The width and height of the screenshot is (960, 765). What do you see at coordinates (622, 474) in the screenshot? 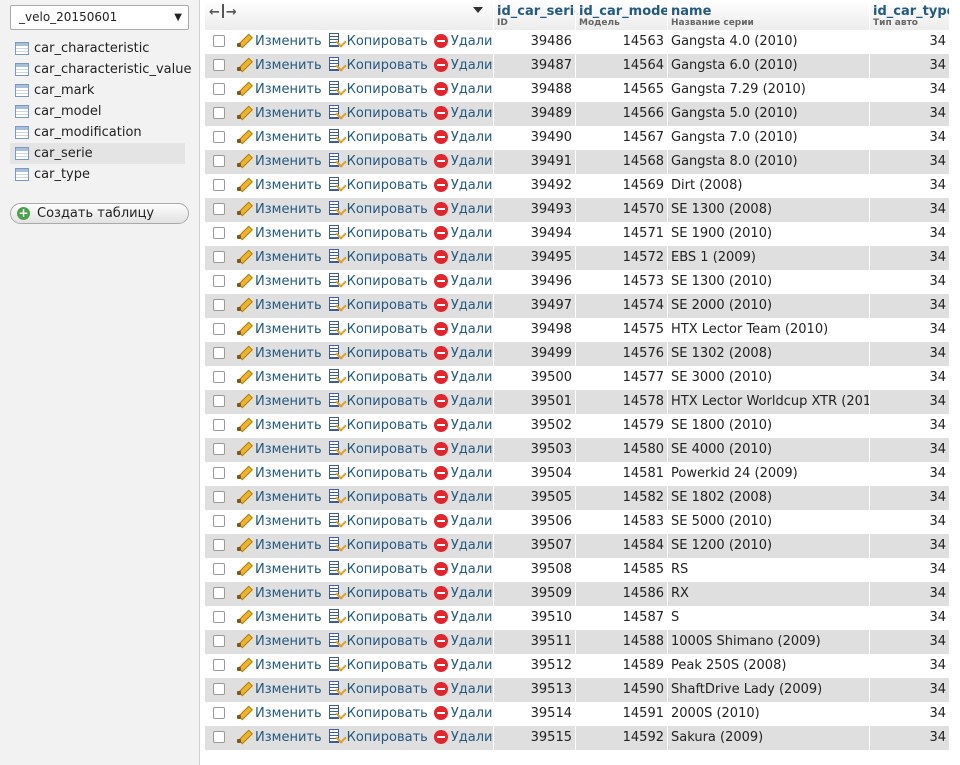
I see `cell-id-car-model: 14581` at bounding box center [622, 474].